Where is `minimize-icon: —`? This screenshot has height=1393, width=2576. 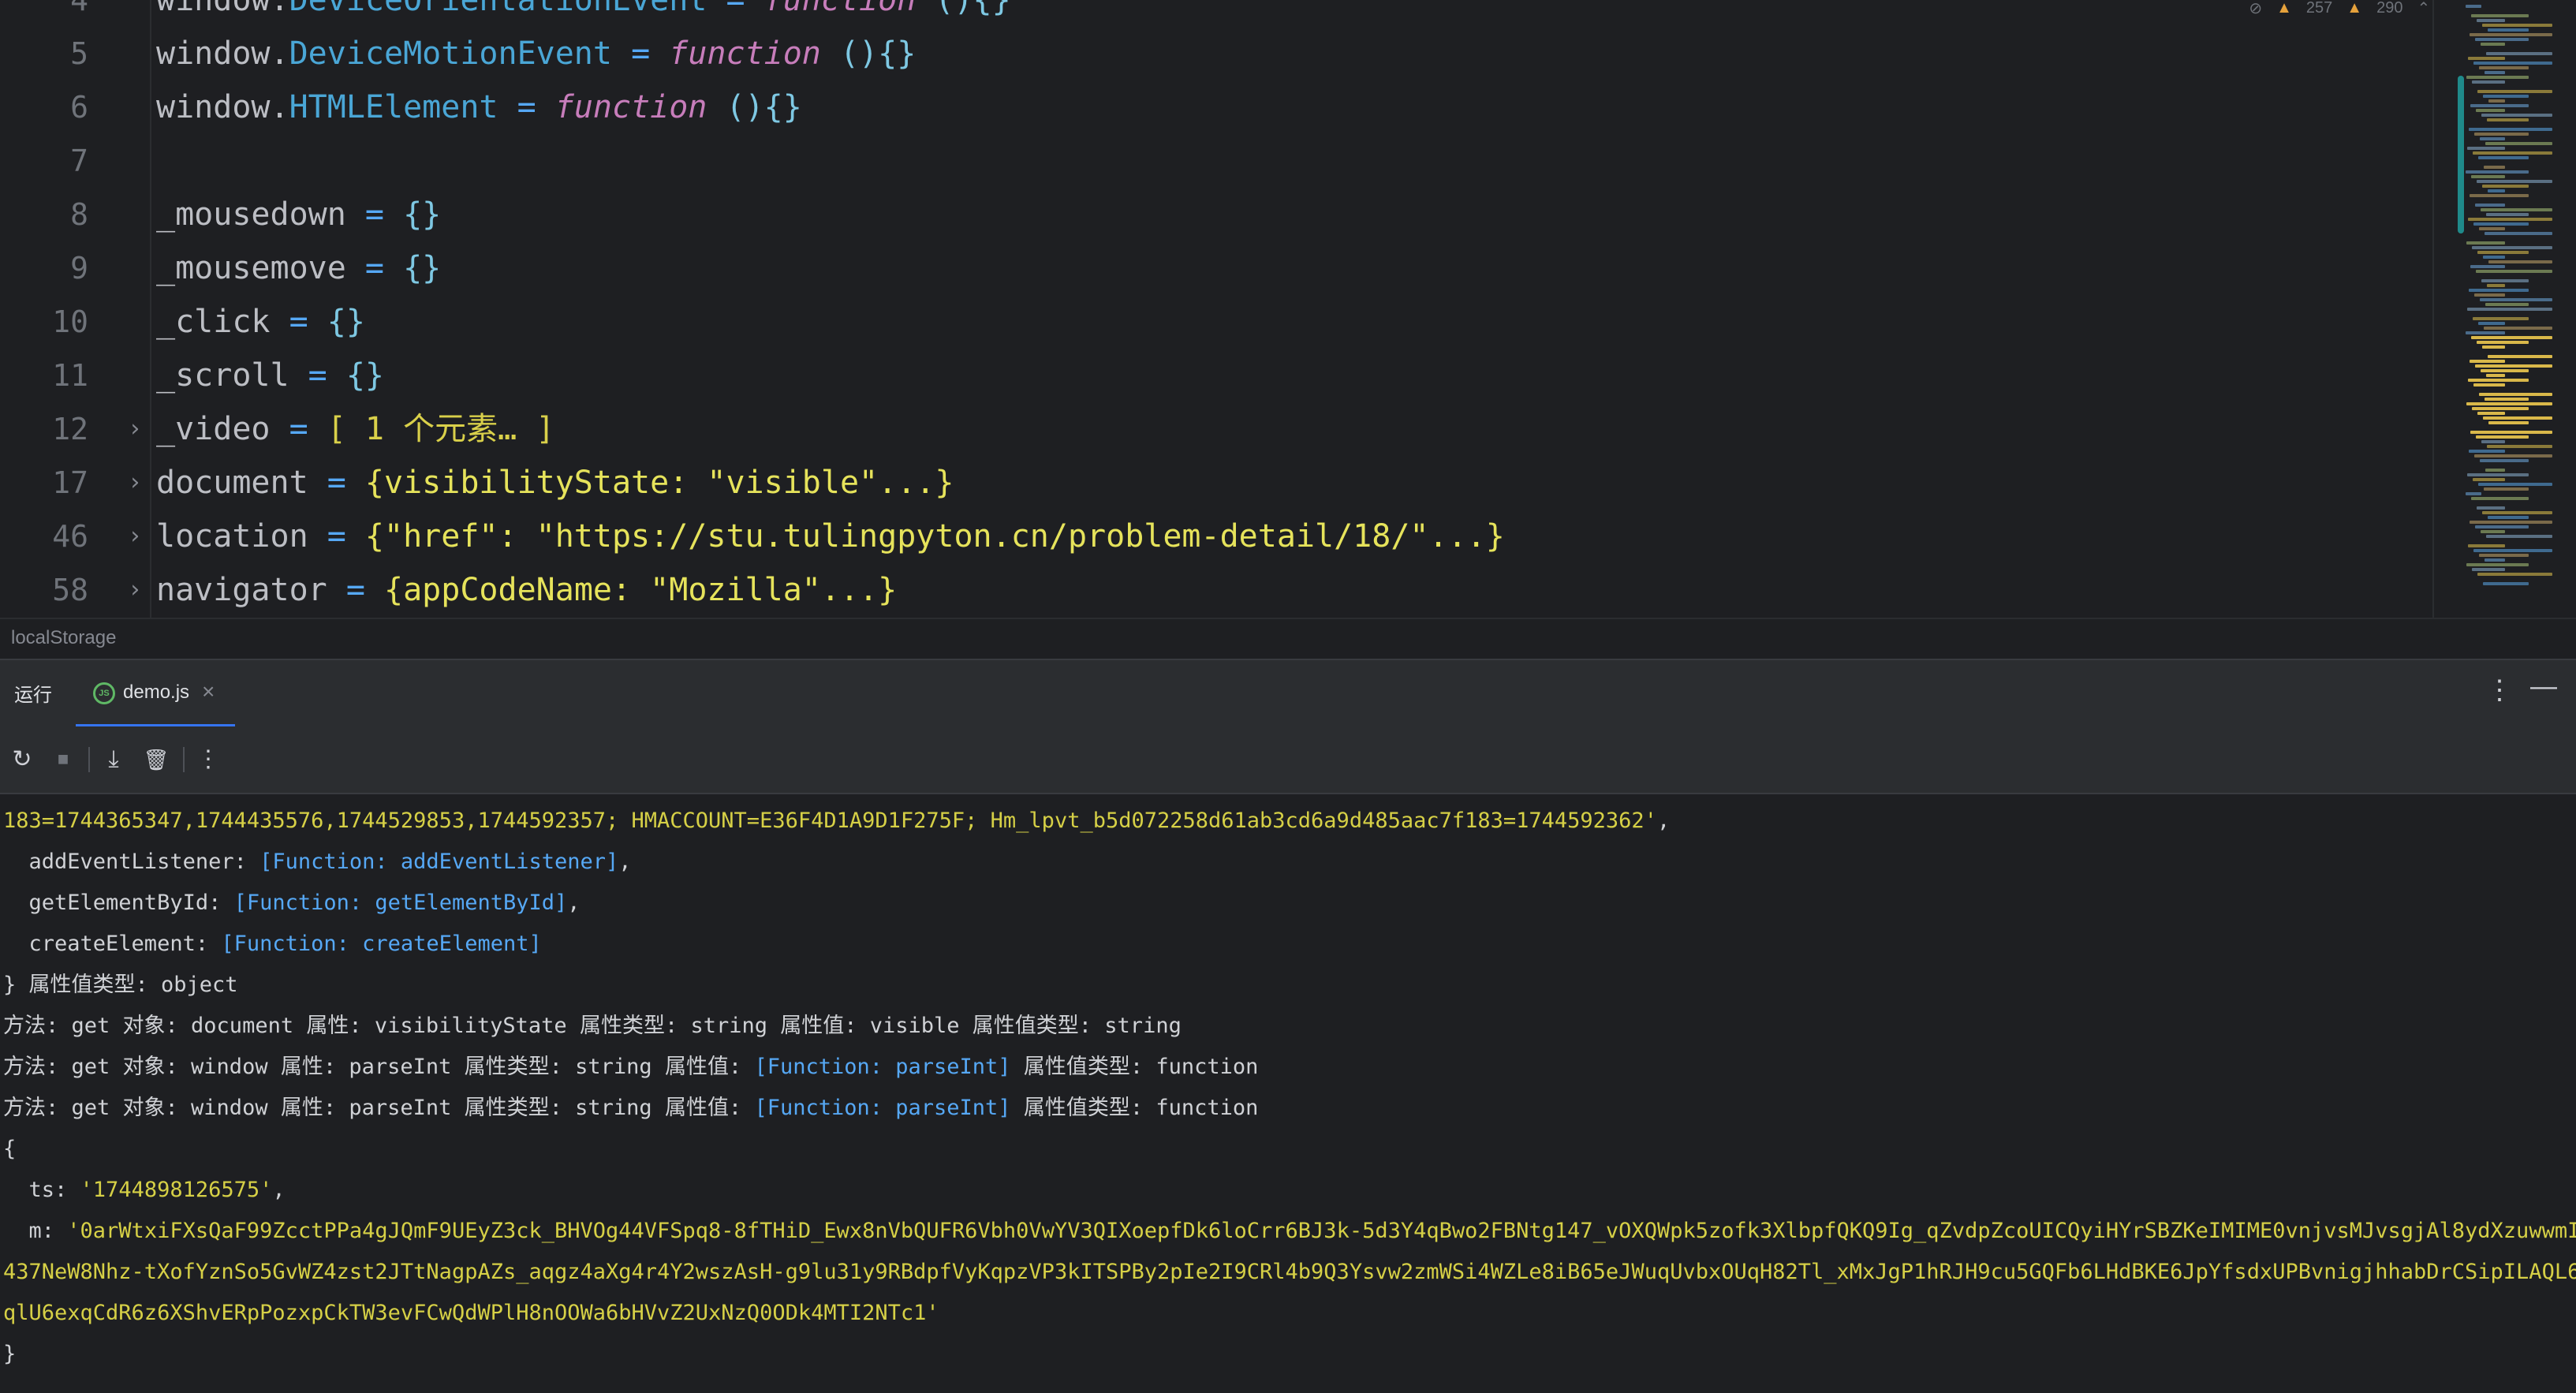
minimize-icon: — is located at coordinates (2543, 687).